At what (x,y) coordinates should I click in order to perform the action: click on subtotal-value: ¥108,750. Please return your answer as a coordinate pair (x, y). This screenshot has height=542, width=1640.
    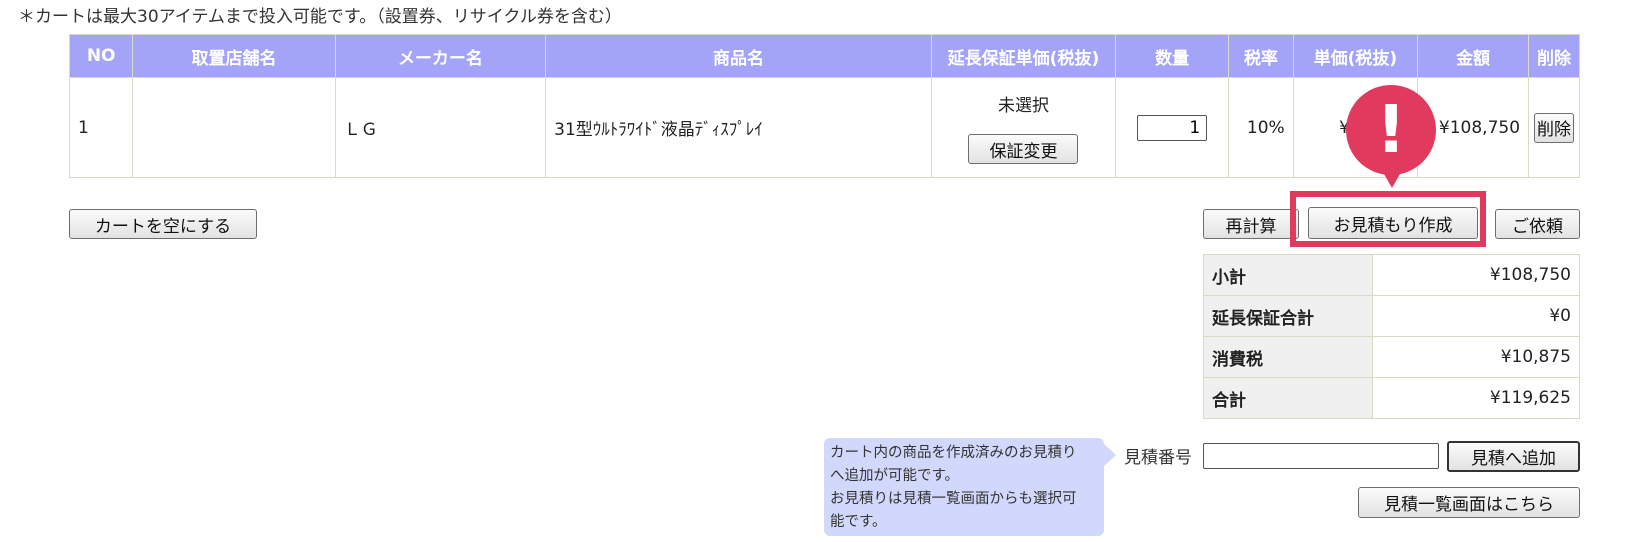
    Looking at the image, I should click on (1476, 275).